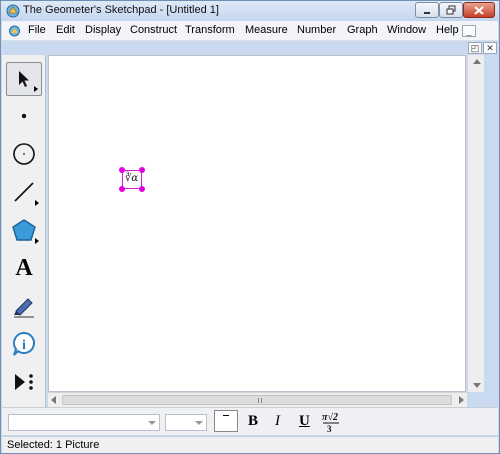 The height and width of the screenshot is (454, 500). What do you see at coordinates (103, 30) in the screenshot?
I see `menu-display: Display` at bounding box center [103, 30].